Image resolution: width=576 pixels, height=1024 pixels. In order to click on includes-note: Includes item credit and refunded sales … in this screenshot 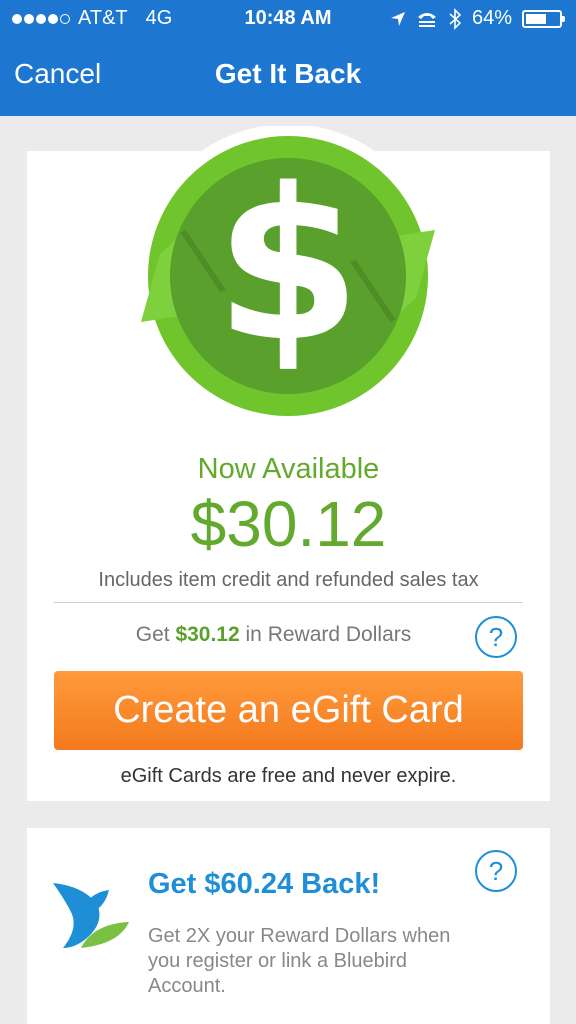, I will do `click(288, 580)`.